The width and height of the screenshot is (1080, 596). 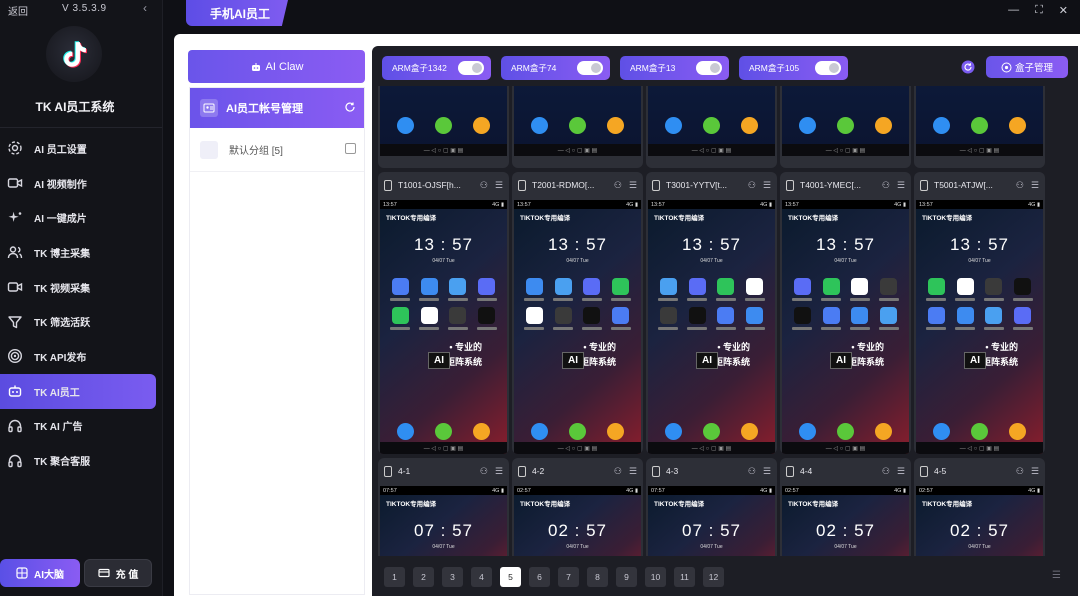 What do you see at coordinates (394, 577) in the screenshot?
I see `page-button: 1` at bounding box center [394, 577].